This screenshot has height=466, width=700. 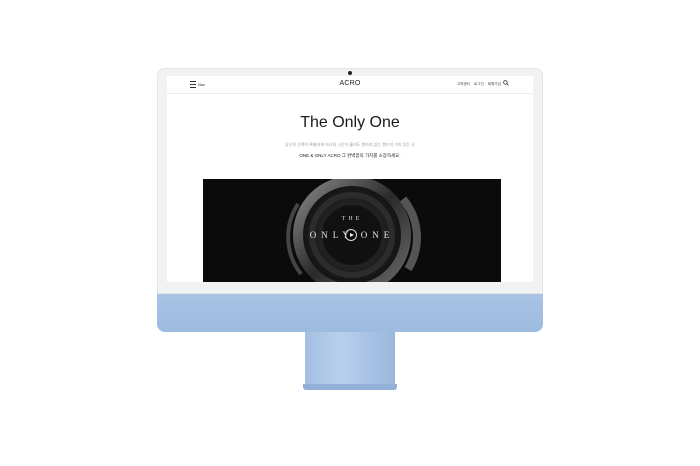 I want to click on monitor-stand, so click(x=350, y=358).